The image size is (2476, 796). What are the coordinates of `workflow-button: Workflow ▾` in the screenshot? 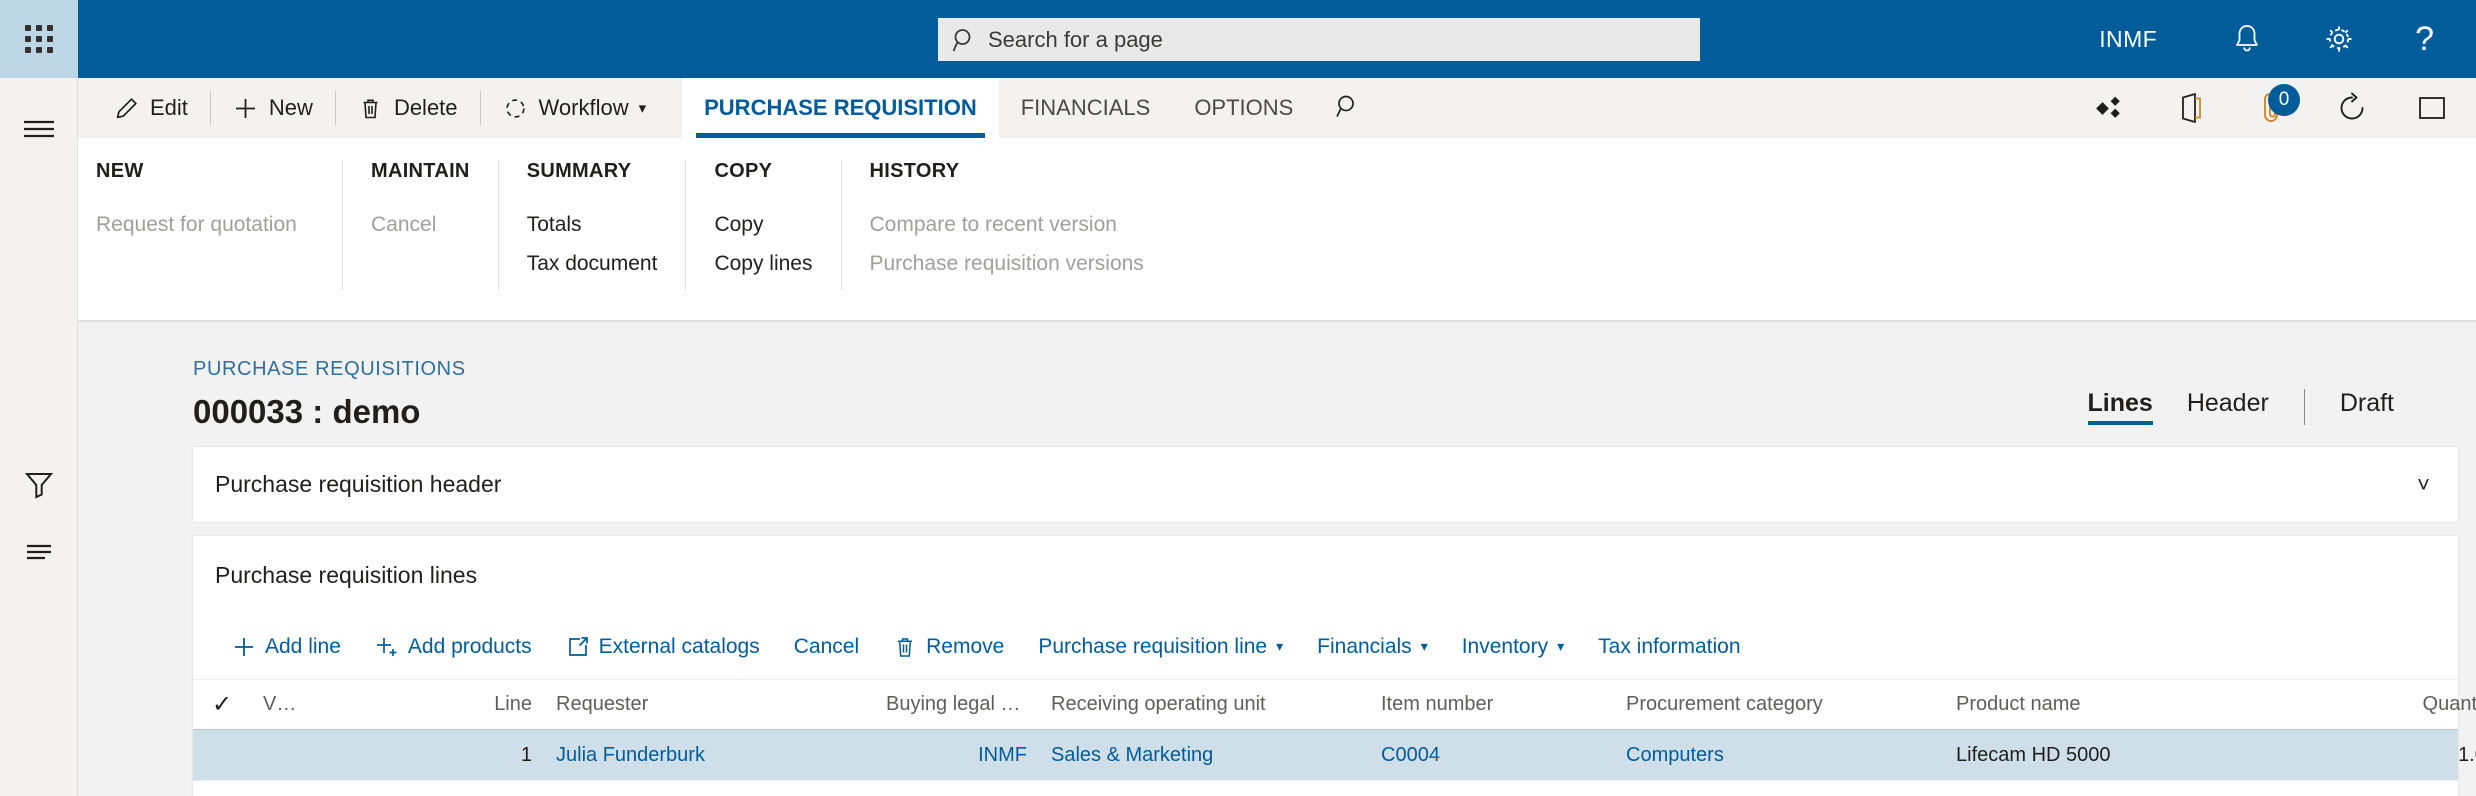 It's located at (575, 108).